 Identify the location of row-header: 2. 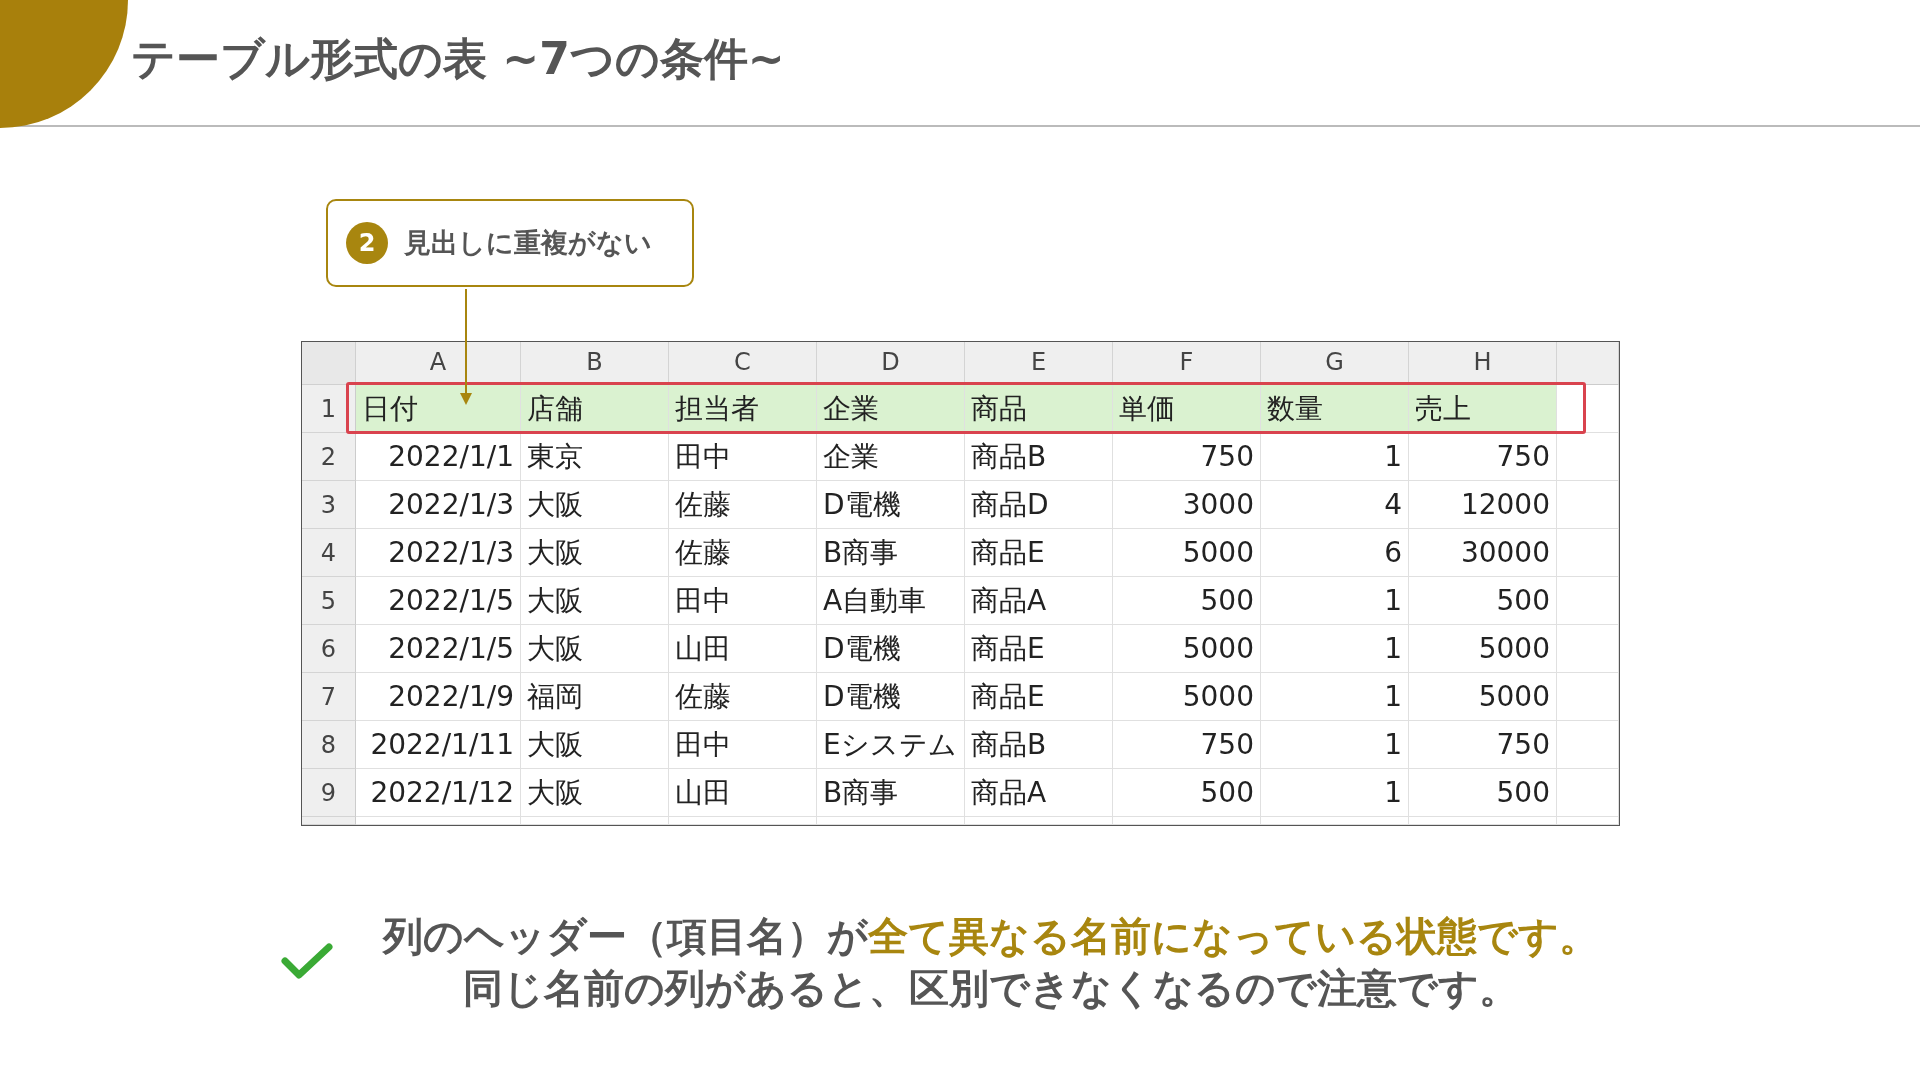
(329, 457).